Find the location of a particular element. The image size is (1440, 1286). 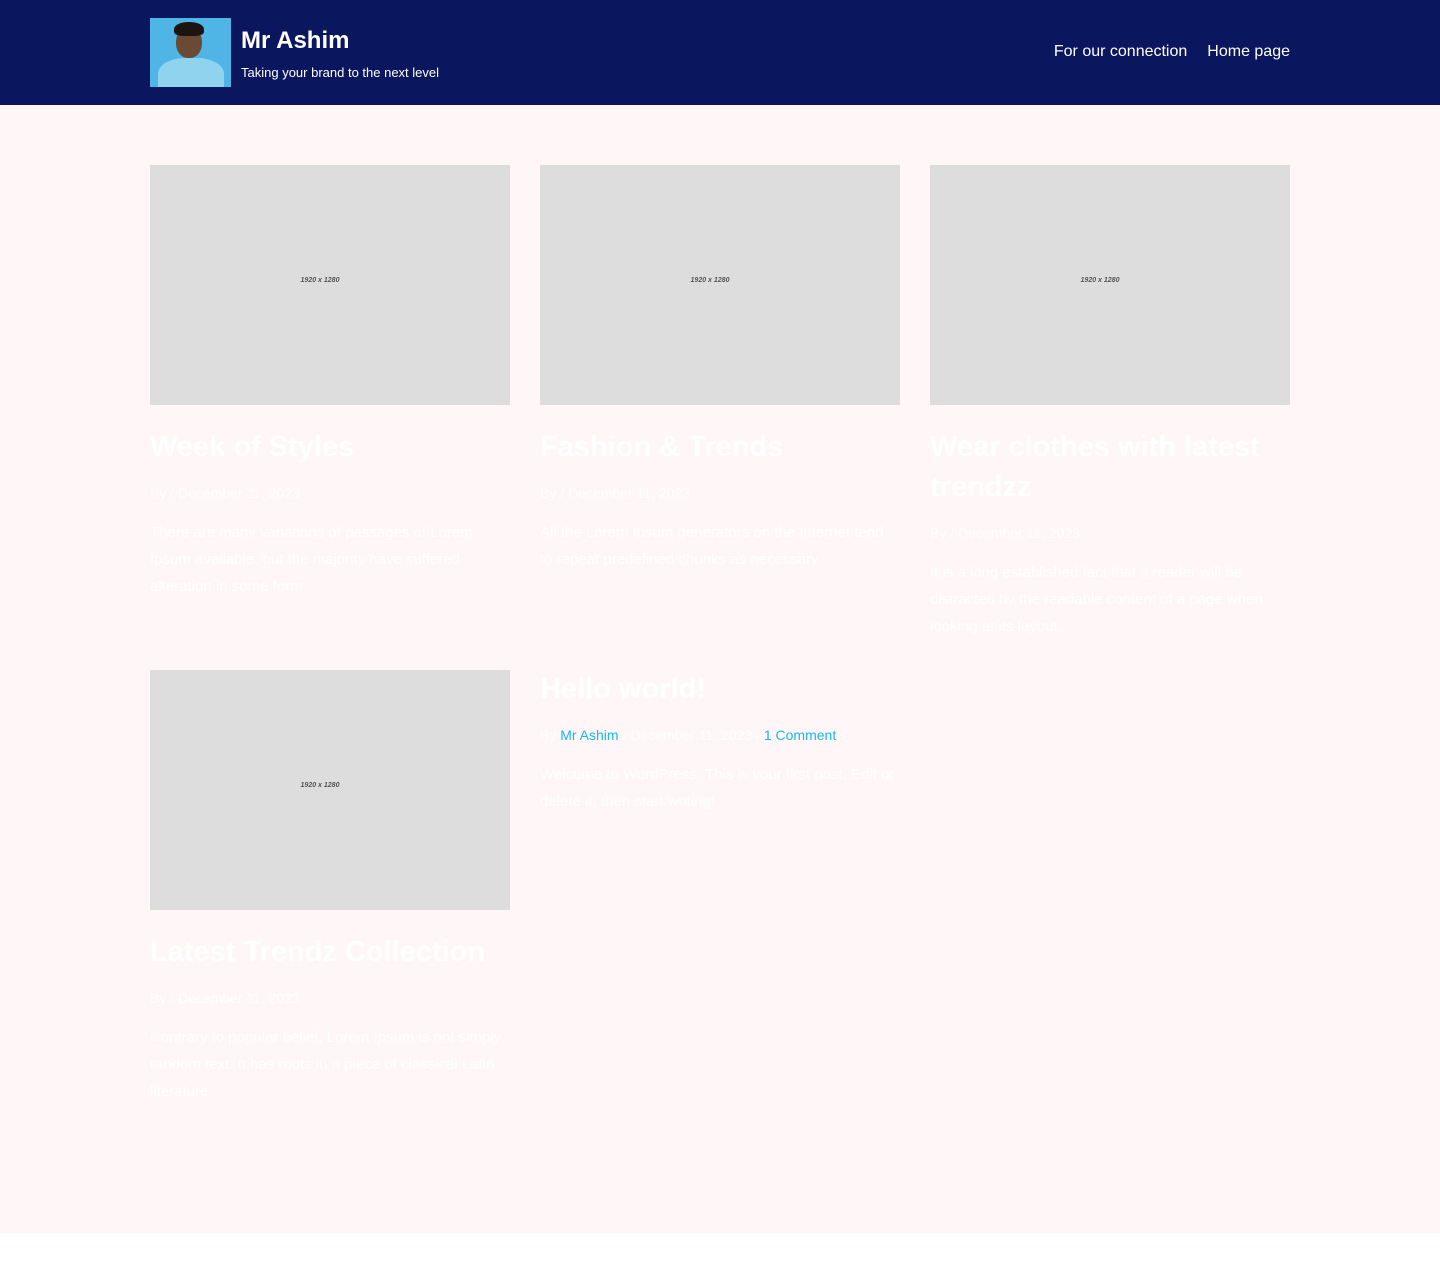

nav-item-home-page: Home page is located at coordinates (1248, 52).